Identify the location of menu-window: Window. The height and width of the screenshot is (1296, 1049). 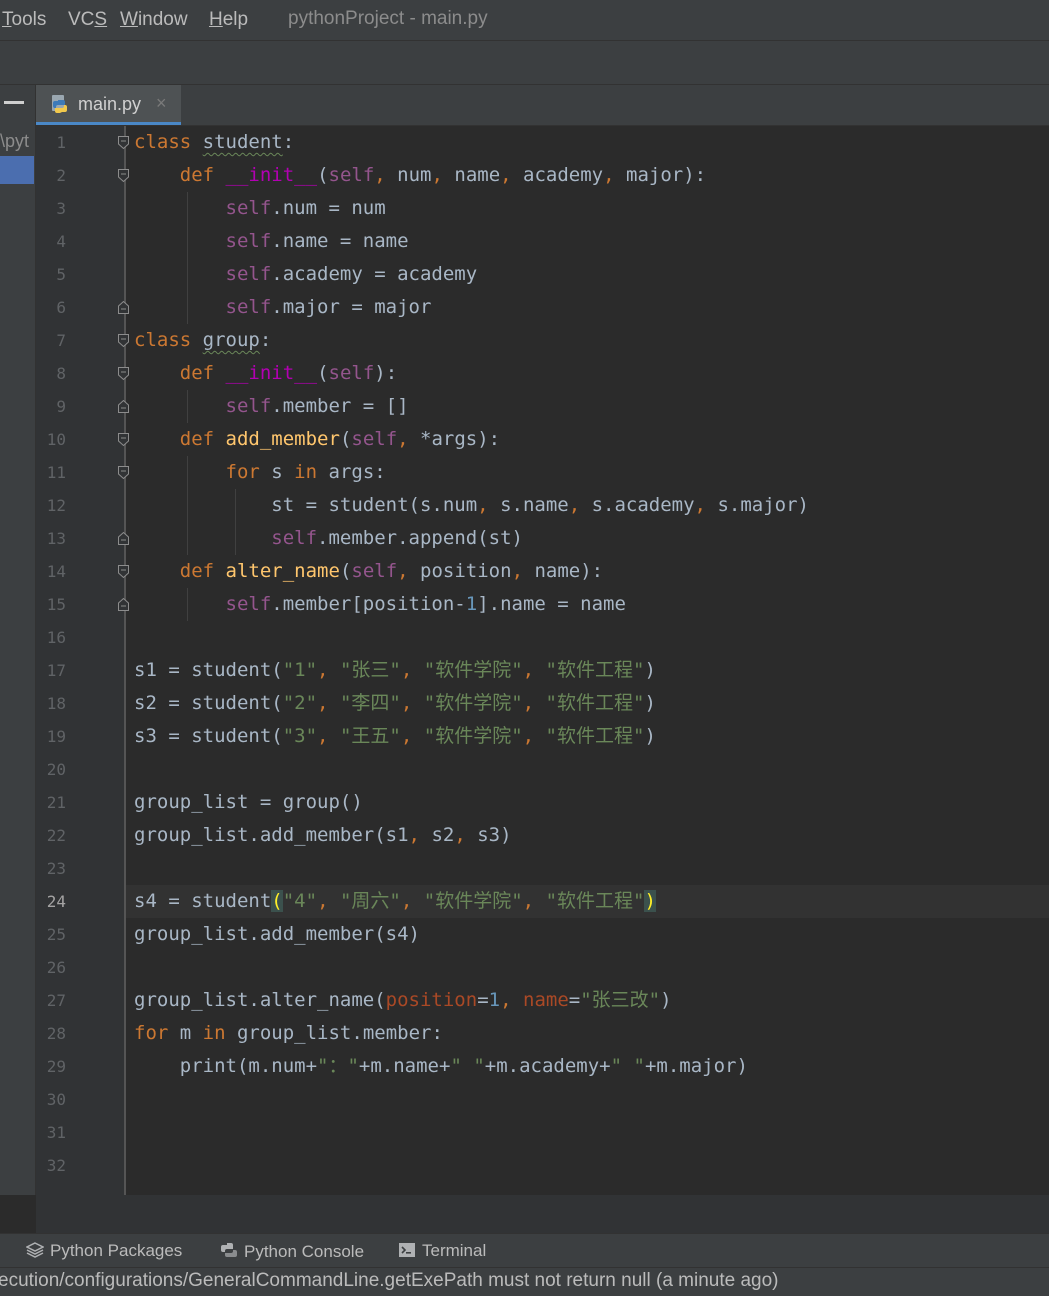
(154, 20).